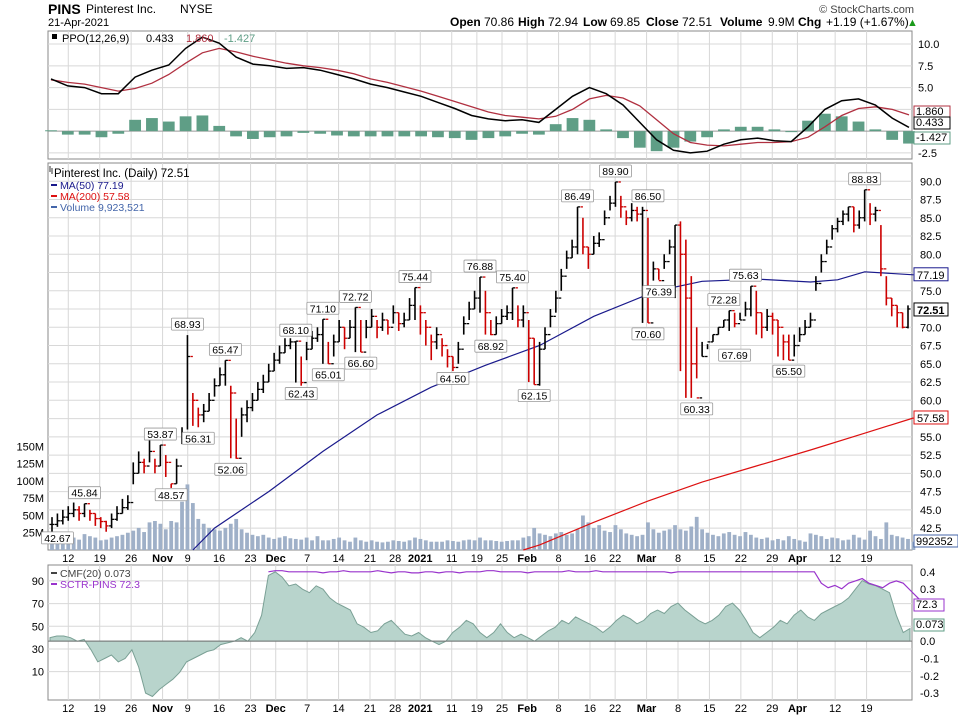  I want to click on ppo-legend-signal: 1.860, so click(200, 39).